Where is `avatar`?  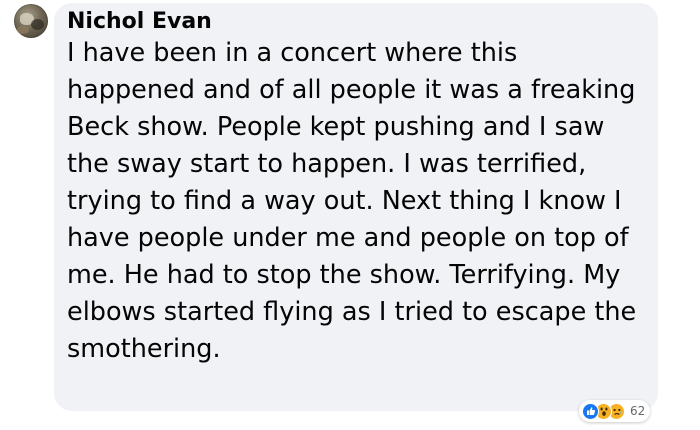 avatar is located at coordinates (31, 21).